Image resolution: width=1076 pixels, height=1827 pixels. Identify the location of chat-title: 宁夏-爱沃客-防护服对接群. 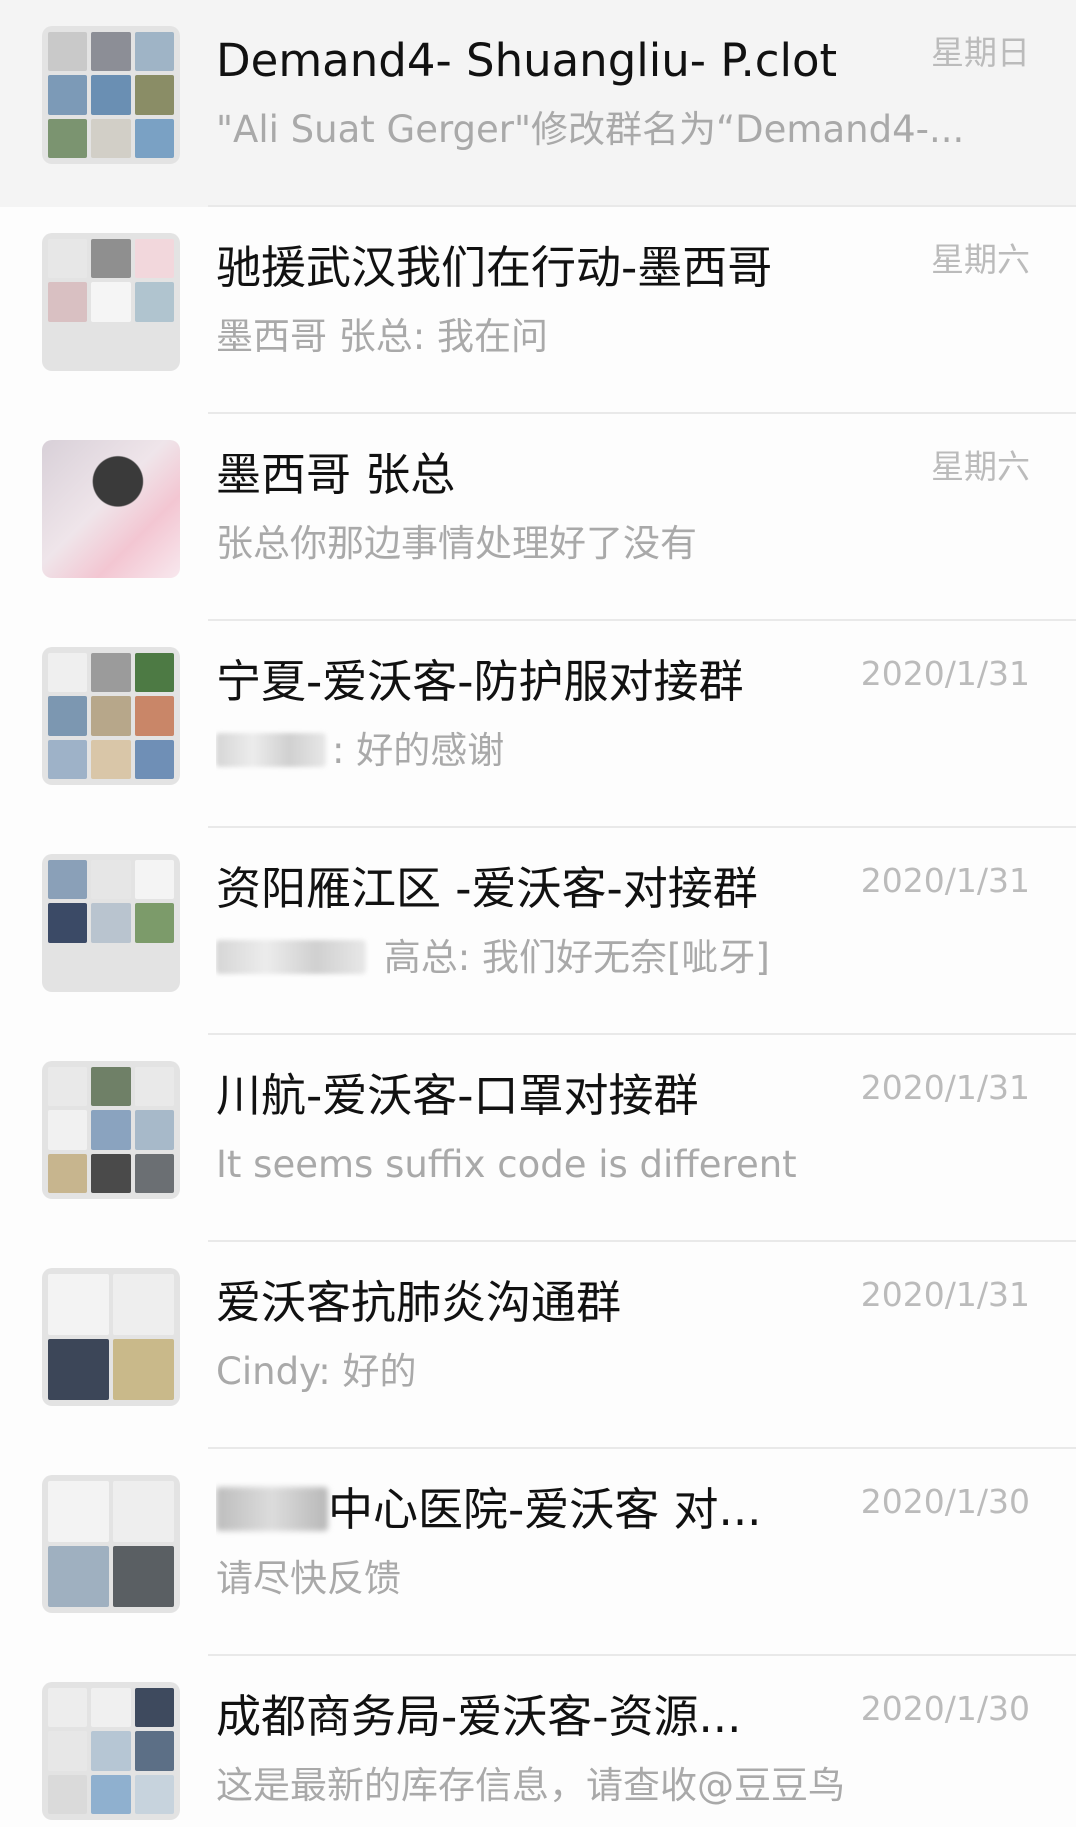
(526, 682).